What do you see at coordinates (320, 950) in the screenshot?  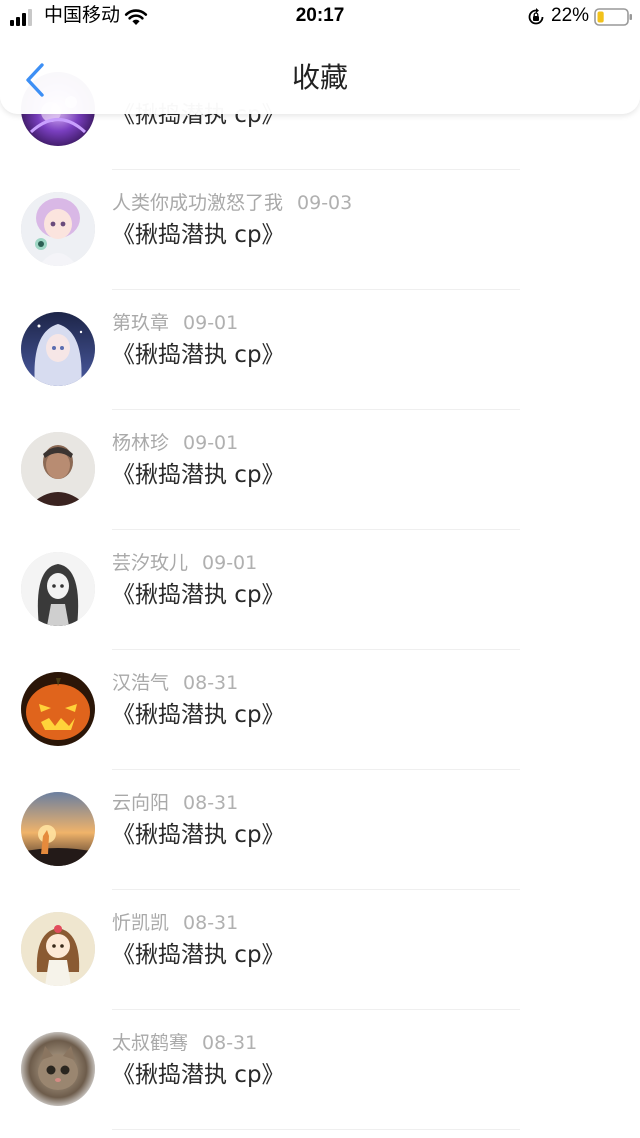 I see `favorite-item: 忻凯凯 08-31 《揪捣潜执 cp》` at bounding box center [320, 950].